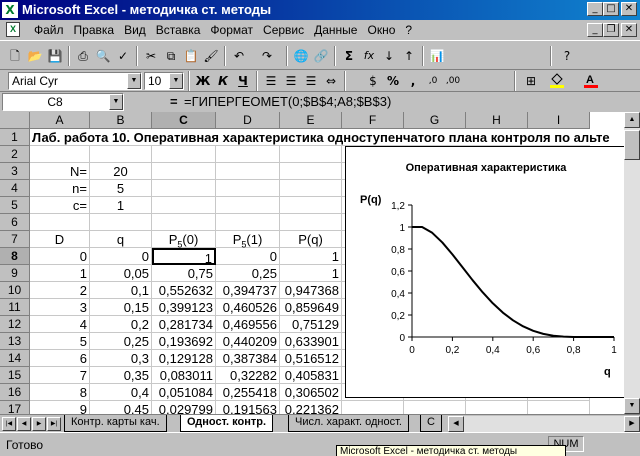  What do you see at coordinates (184, 341) in the screenshot?
I see `data-cell: 0,193692` at bounding box center [184, 341].